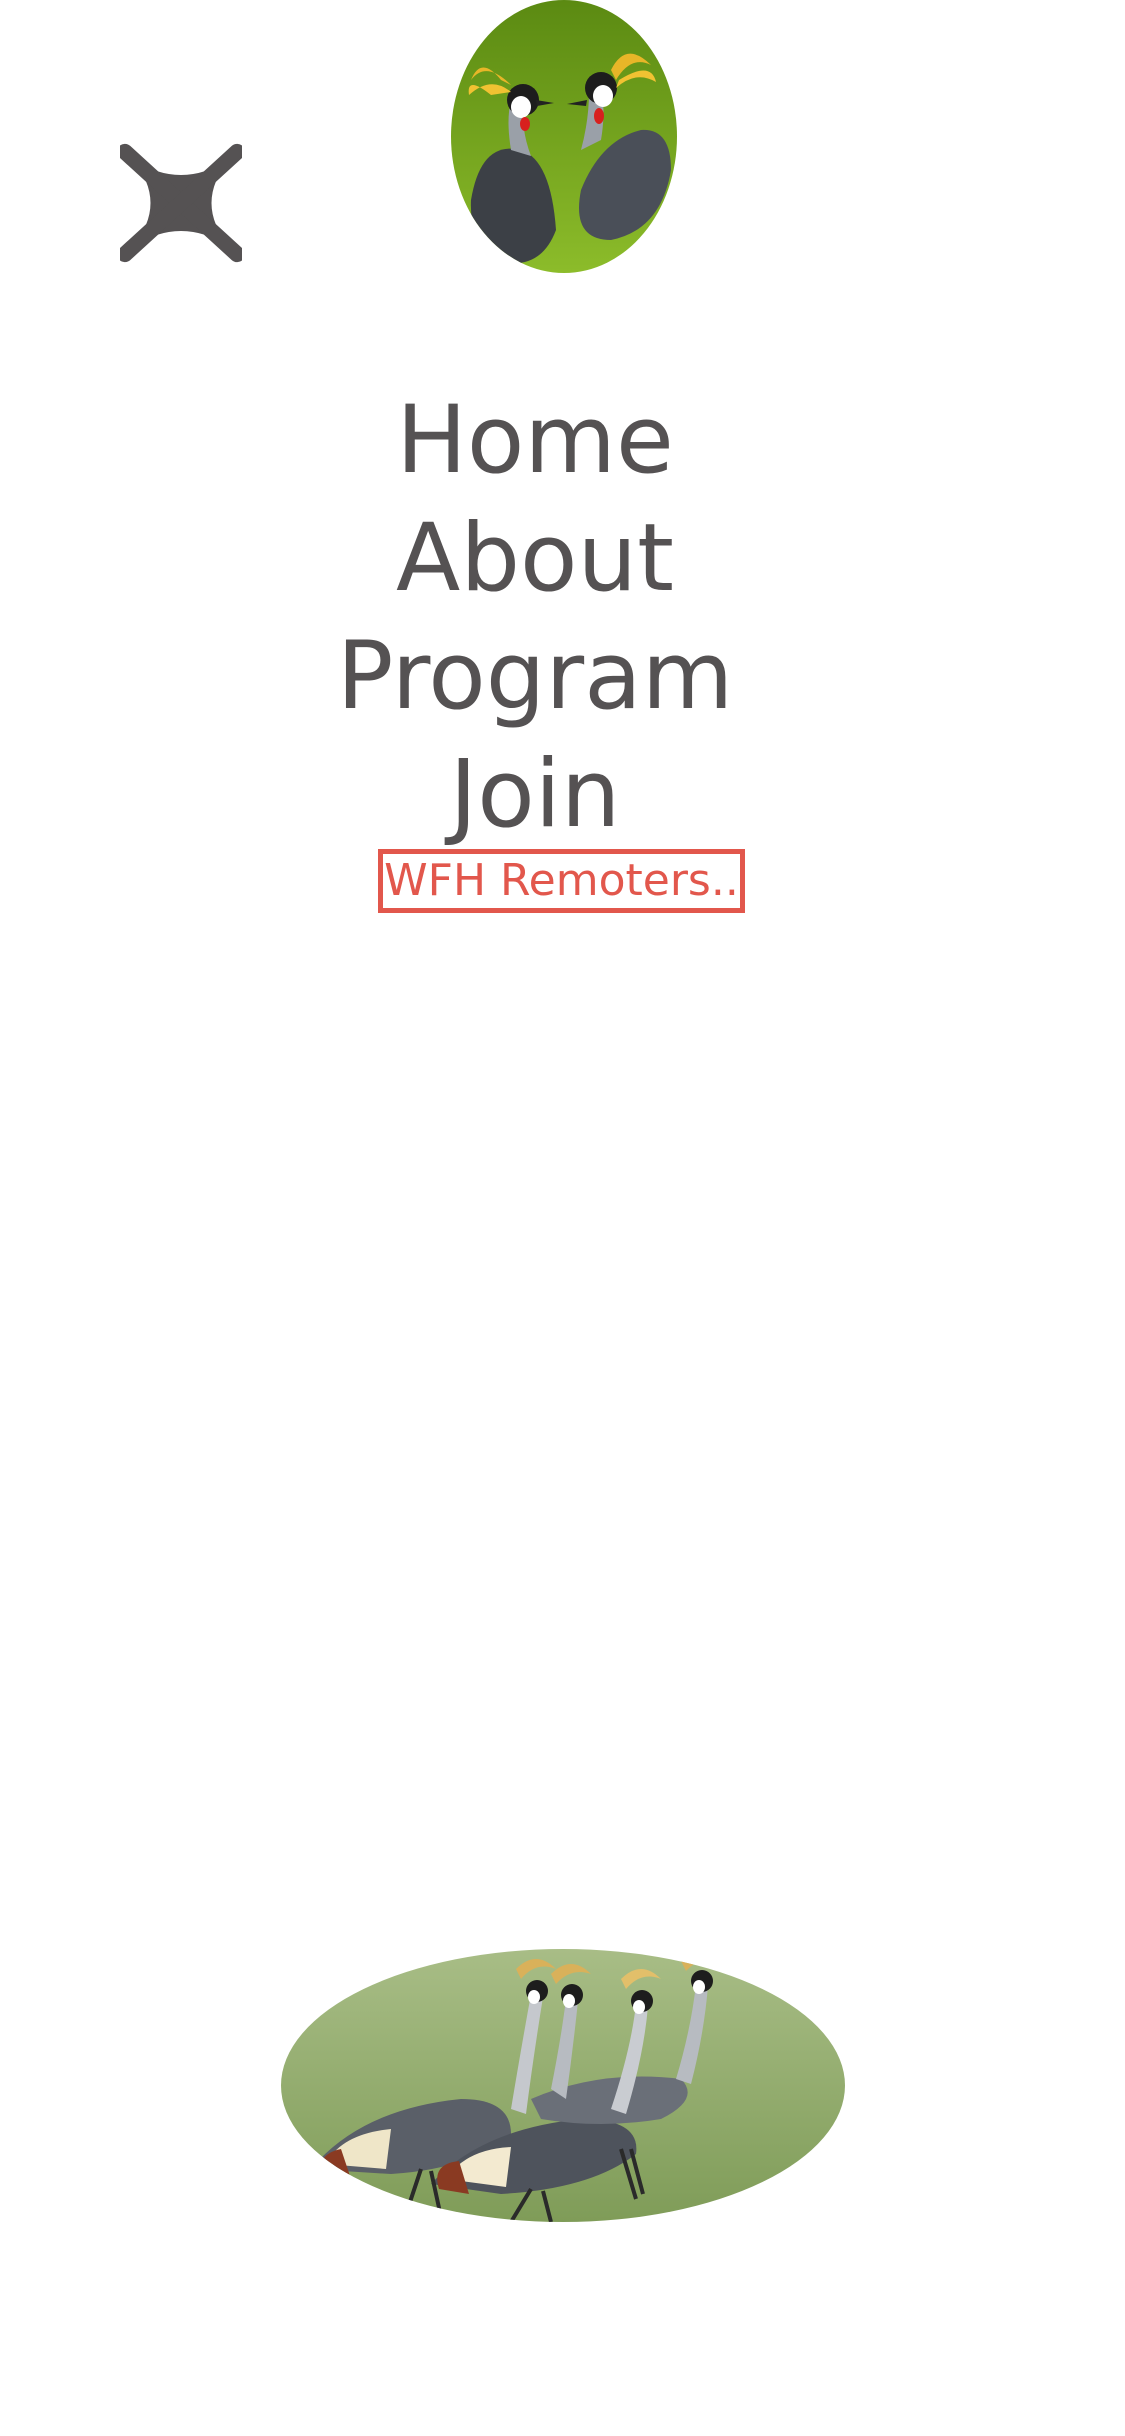  What do you see at coordinates (535, 559) in the screenshot?
I see `nav-item-about: About` at bounding box center [535, 559].